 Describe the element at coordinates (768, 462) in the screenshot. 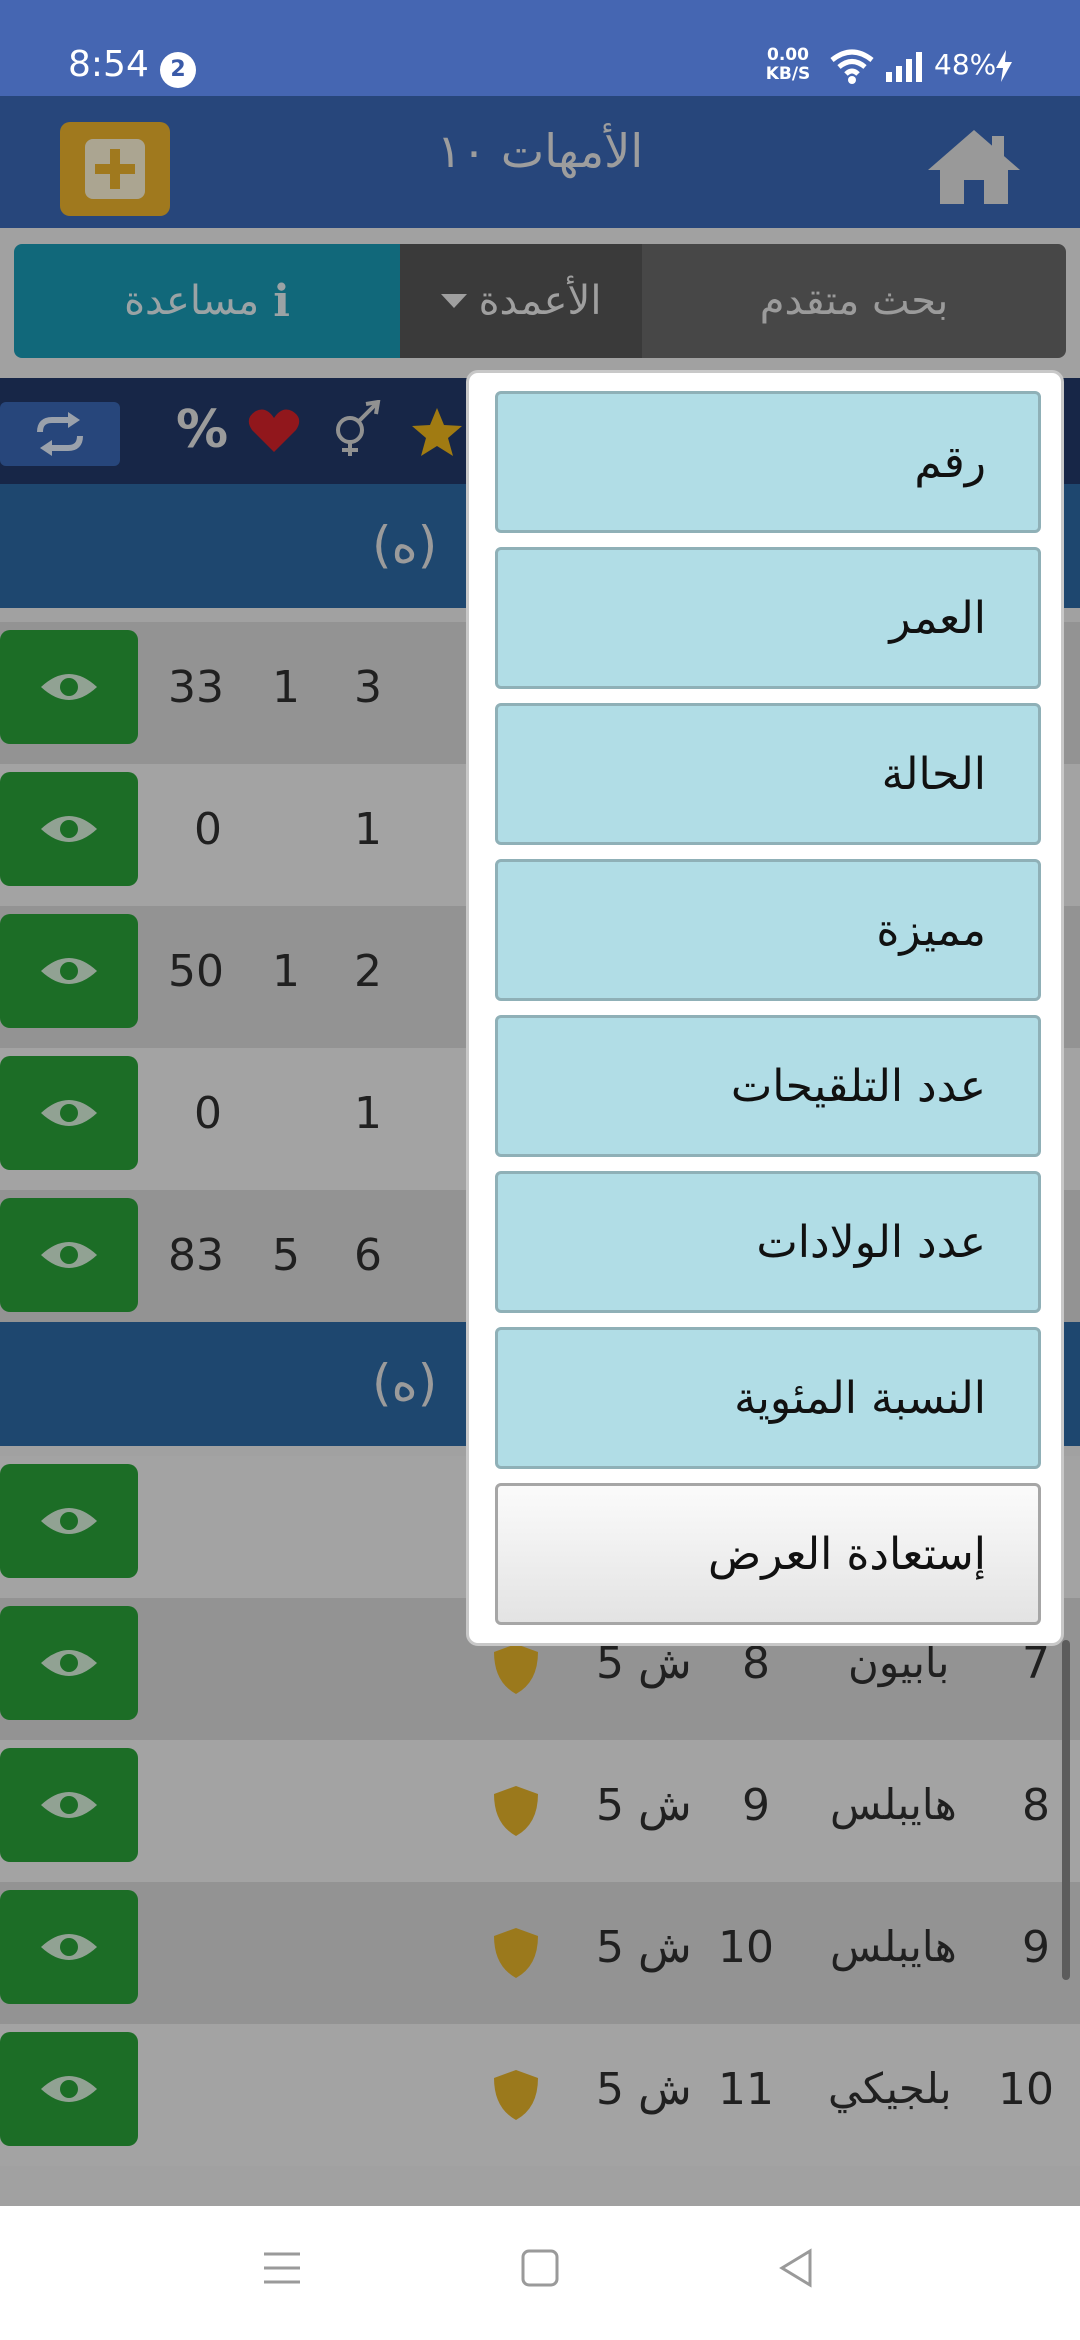

I see `menu-item-number: رقم` at that location.